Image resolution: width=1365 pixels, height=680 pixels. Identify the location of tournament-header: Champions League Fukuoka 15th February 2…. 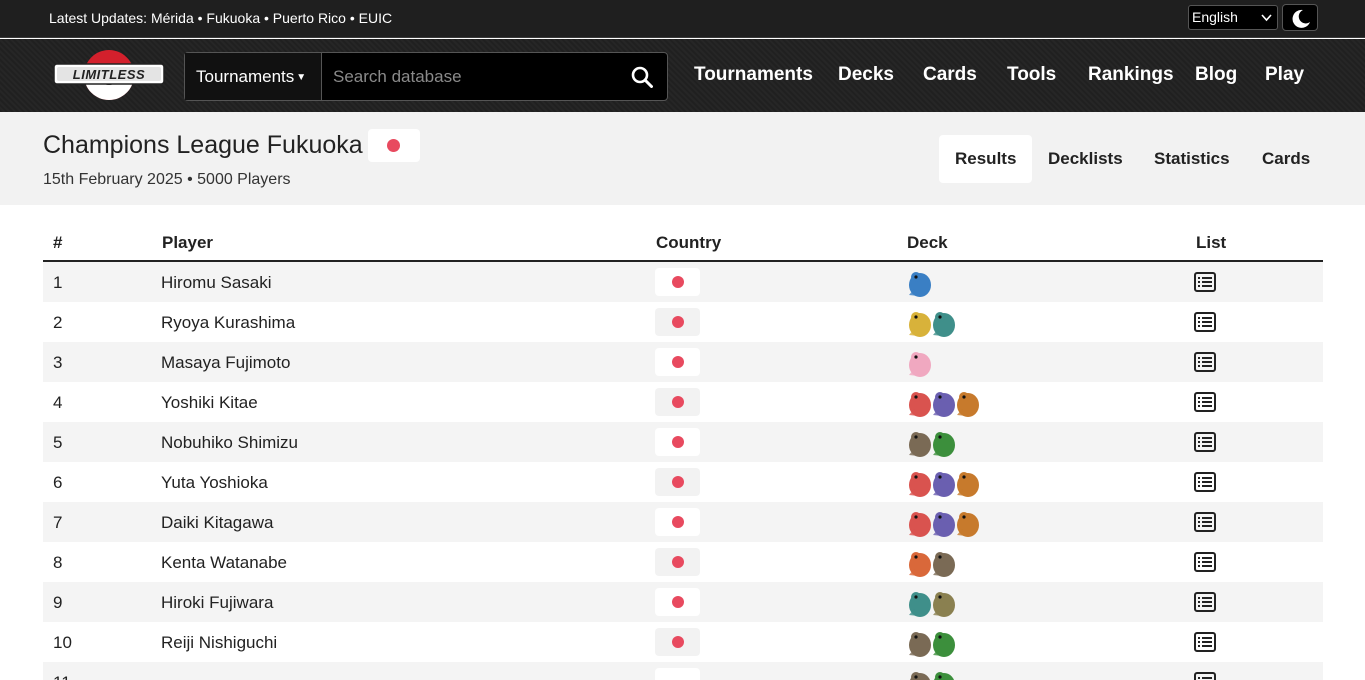
(682, 158).